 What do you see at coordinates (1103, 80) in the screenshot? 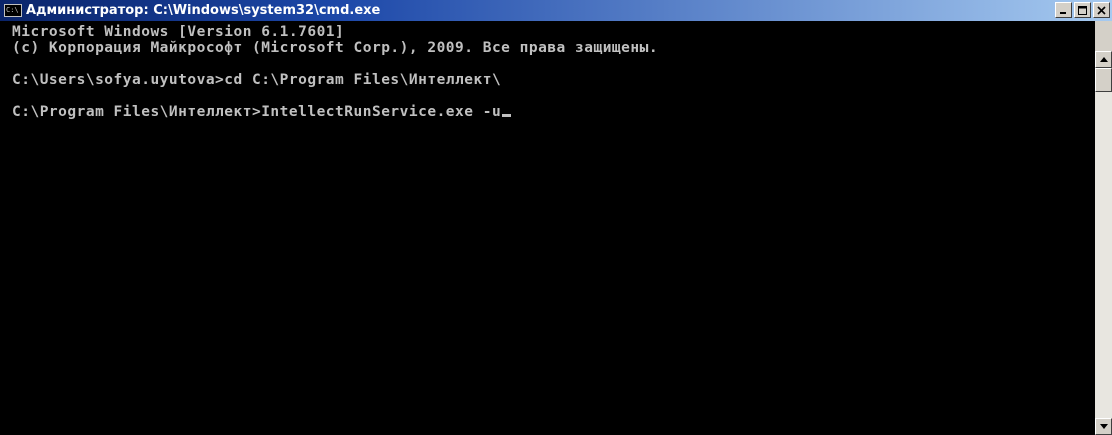
I see `scroll-thumb` at bounding box center [1103, 80].